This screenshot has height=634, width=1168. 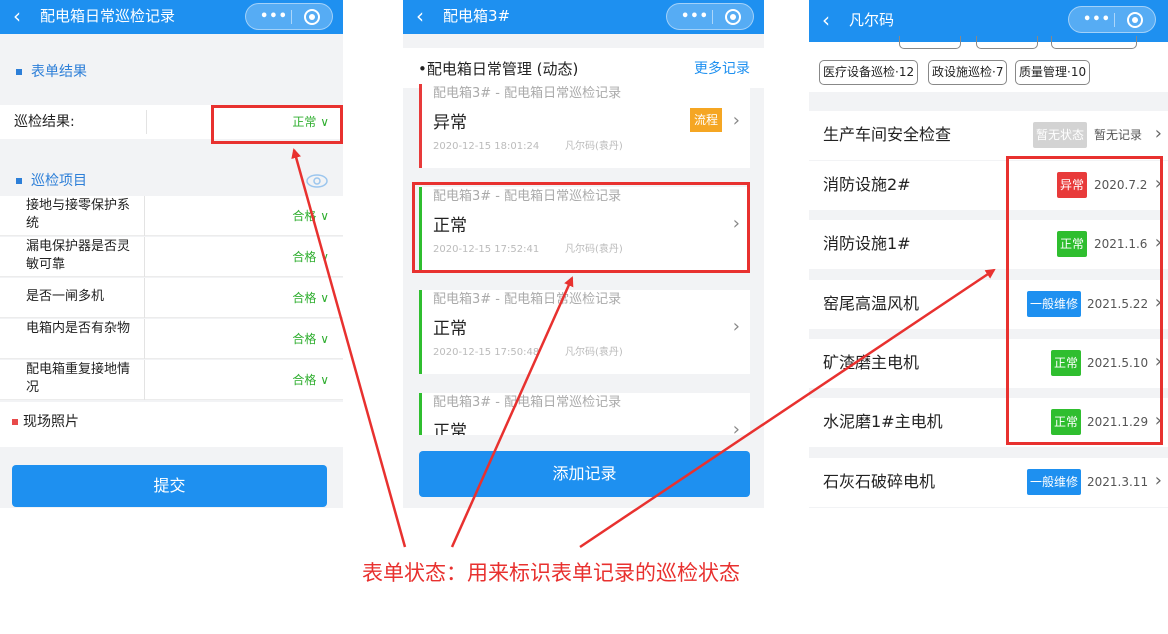 What do you see at coordinates (349, 348) in the screenshot?
I see `arrow-to-form-result` at bounding box center [349, 348].